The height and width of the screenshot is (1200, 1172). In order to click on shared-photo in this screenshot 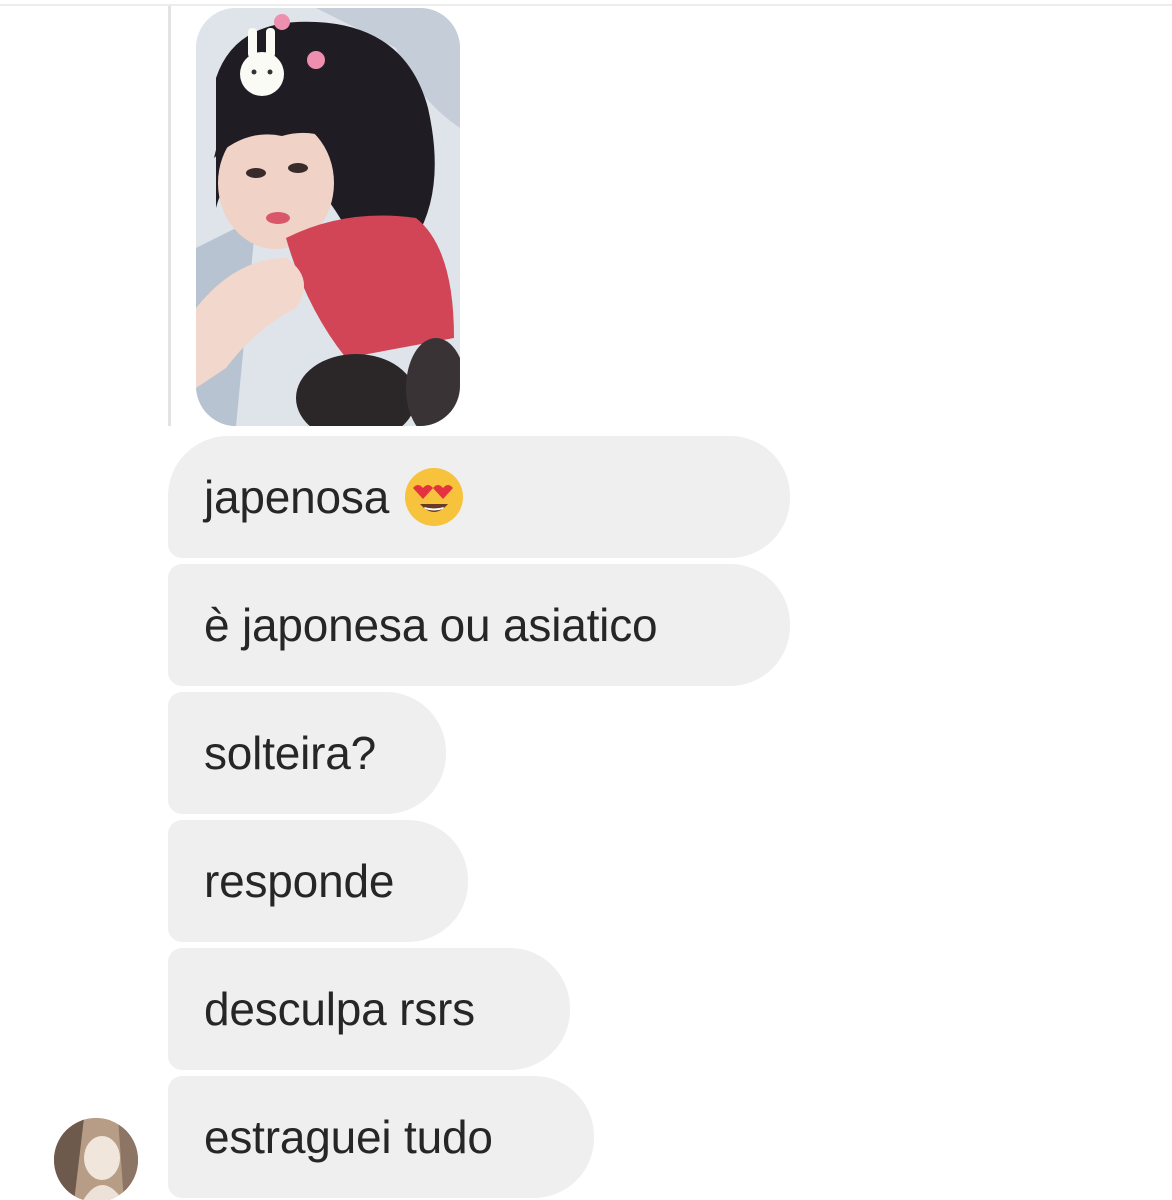, I will do `click(328, 217)`.